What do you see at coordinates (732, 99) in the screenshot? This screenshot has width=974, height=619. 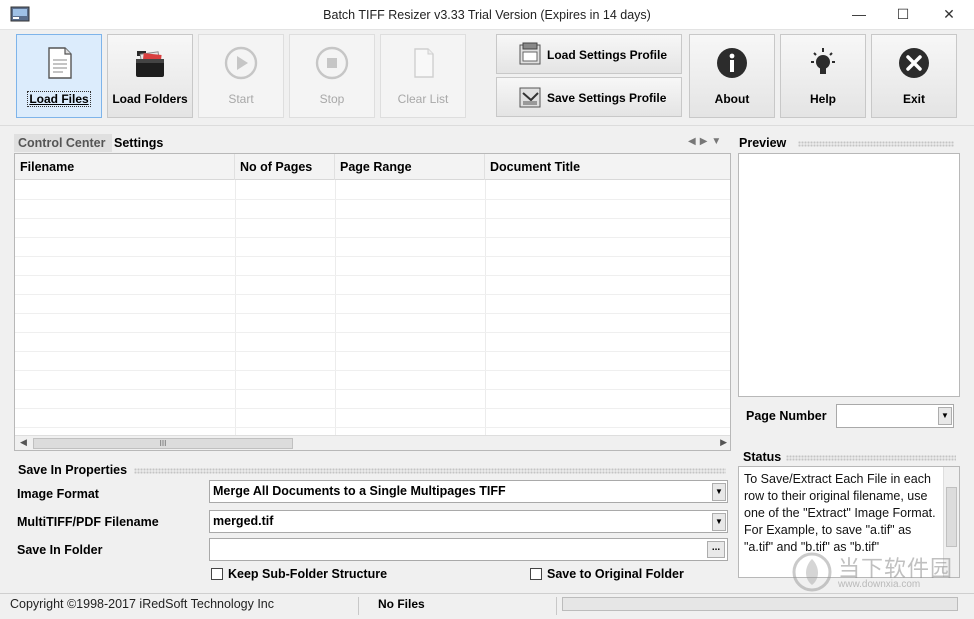 I see `about-label: About` at bounding box center [732, 99].